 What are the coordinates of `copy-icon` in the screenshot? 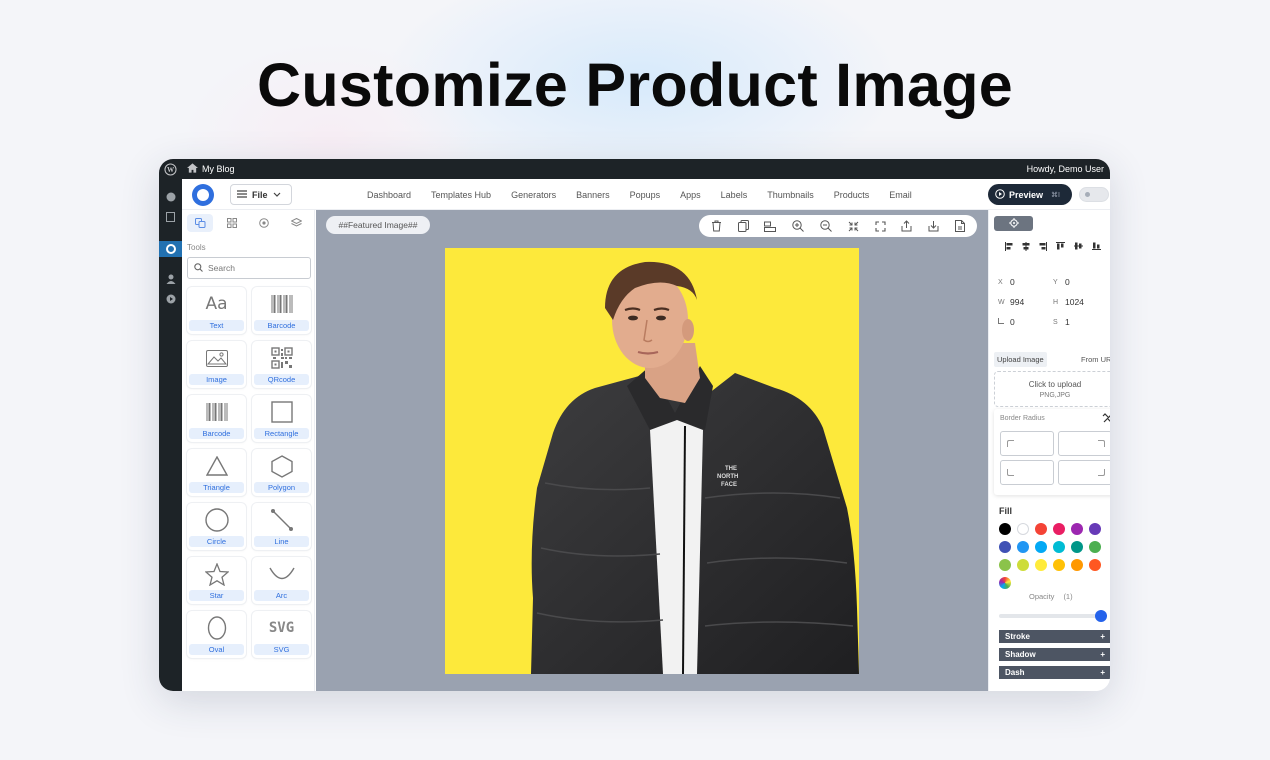 It's located at (743, 226).